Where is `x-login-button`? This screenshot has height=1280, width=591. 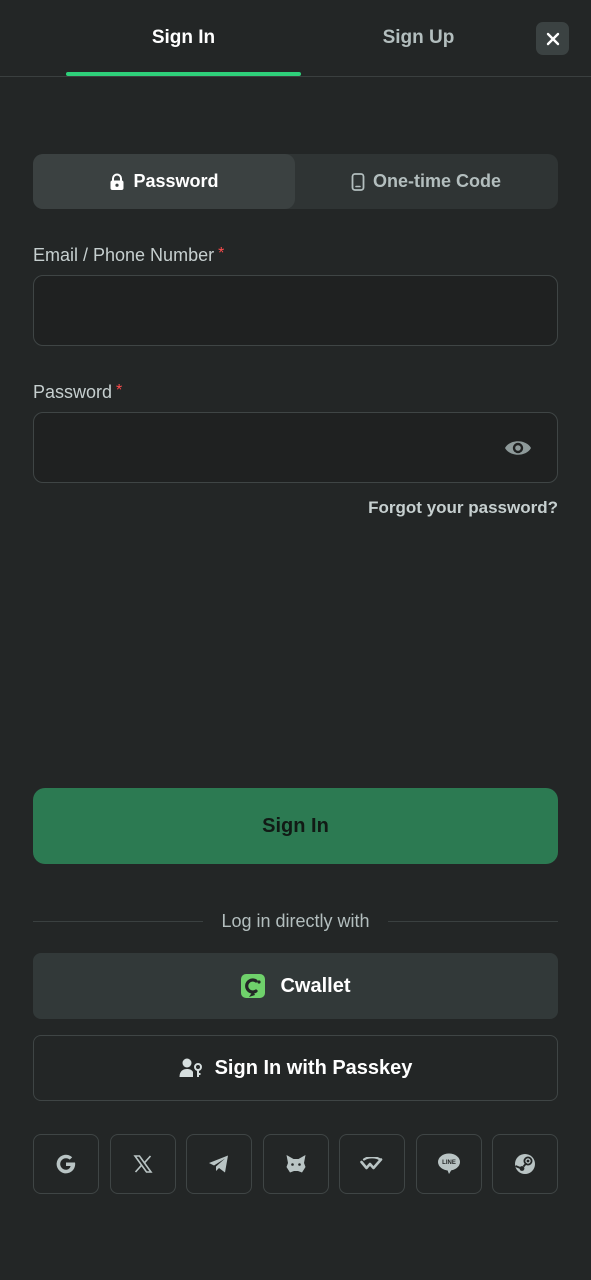 x-login-button is located at coordinates (142, 1164).